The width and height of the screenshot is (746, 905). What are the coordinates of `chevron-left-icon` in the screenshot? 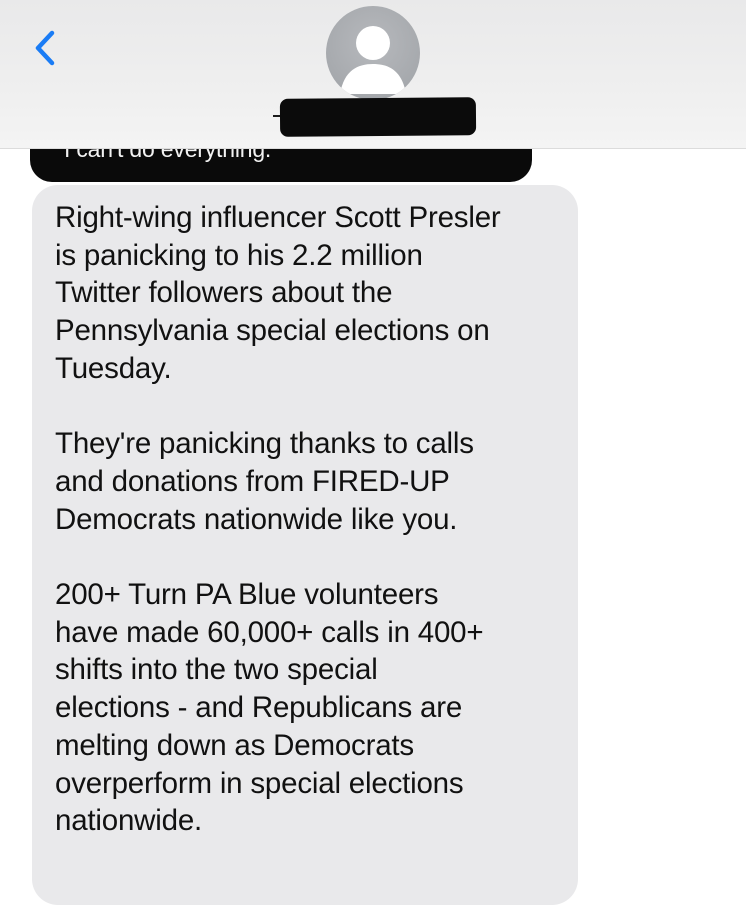 It's located at (45, 48).